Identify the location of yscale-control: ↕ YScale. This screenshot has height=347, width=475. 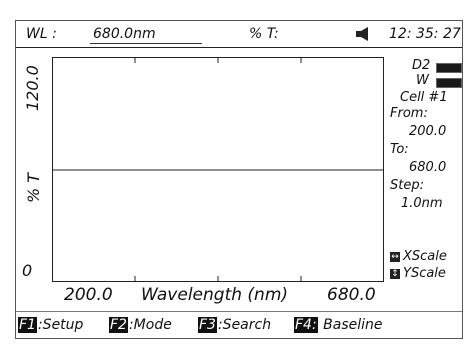
(418, 273).